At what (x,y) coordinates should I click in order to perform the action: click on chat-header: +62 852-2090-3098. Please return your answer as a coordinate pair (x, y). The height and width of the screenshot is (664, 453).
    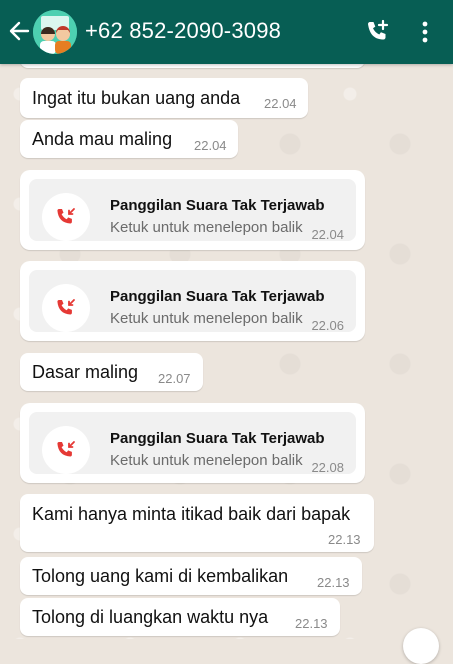
    Looking at the image, I should click on (226, 32).